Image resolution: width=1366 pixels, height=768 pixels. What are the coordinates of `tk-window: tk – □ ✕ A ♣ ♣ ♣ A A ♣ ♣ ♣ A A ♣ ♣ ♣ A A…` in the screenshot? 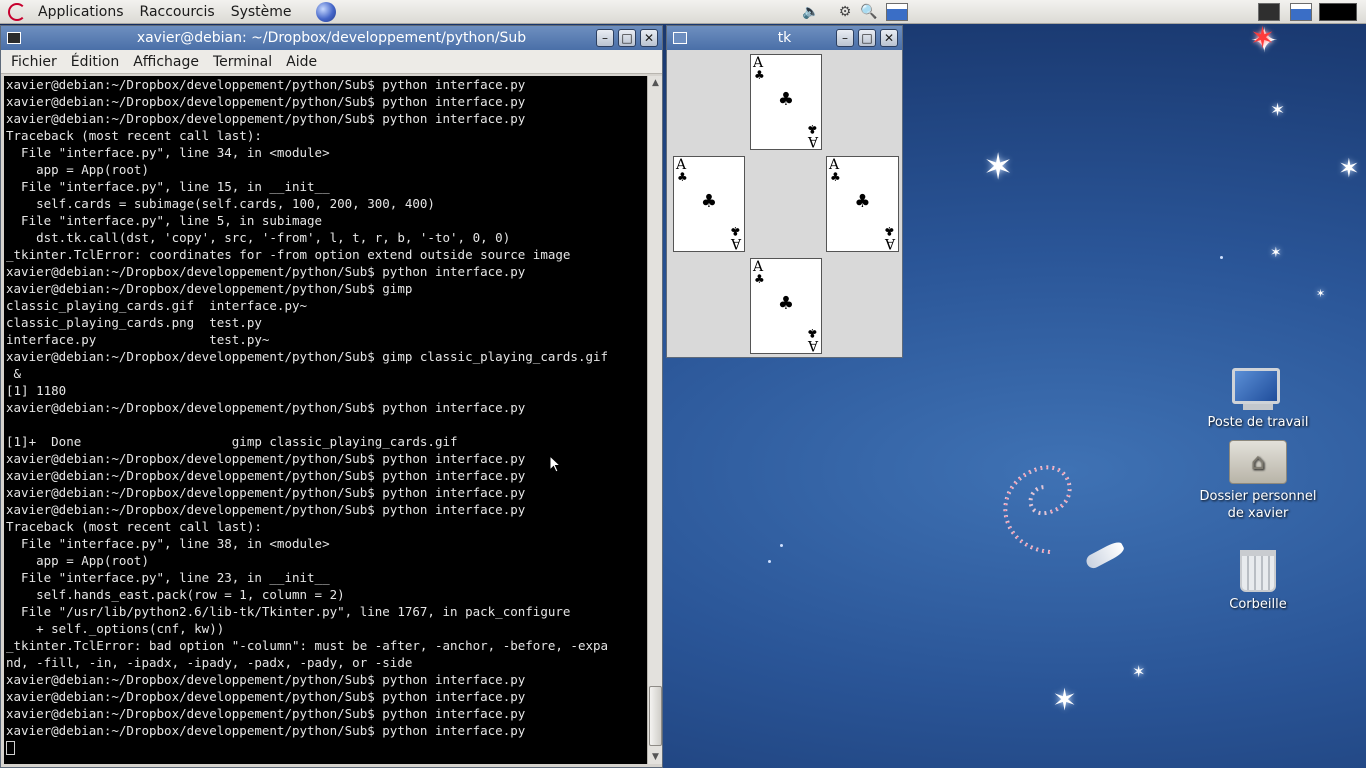 It's located at (784, 191).